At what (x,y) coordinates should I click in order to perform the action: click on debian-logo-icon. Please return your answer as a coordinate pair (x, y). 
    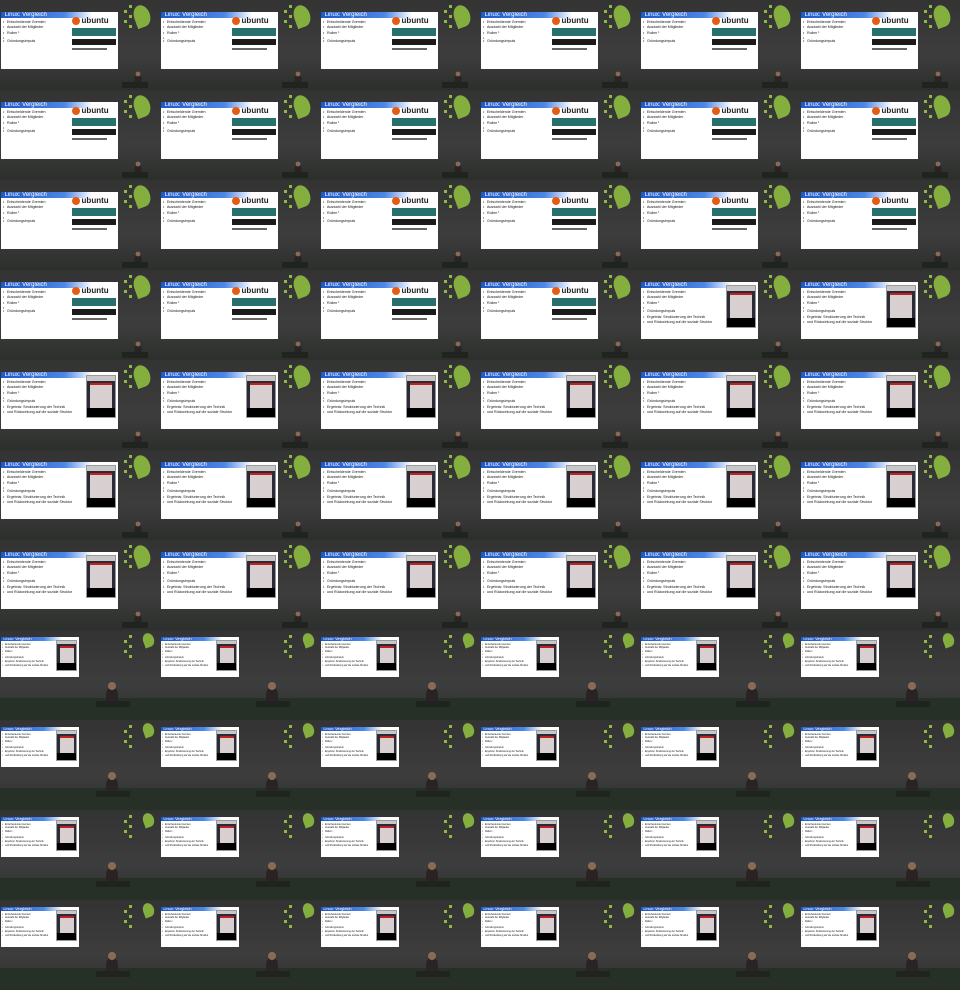
    Looking at the image, I should click on (413, 212).